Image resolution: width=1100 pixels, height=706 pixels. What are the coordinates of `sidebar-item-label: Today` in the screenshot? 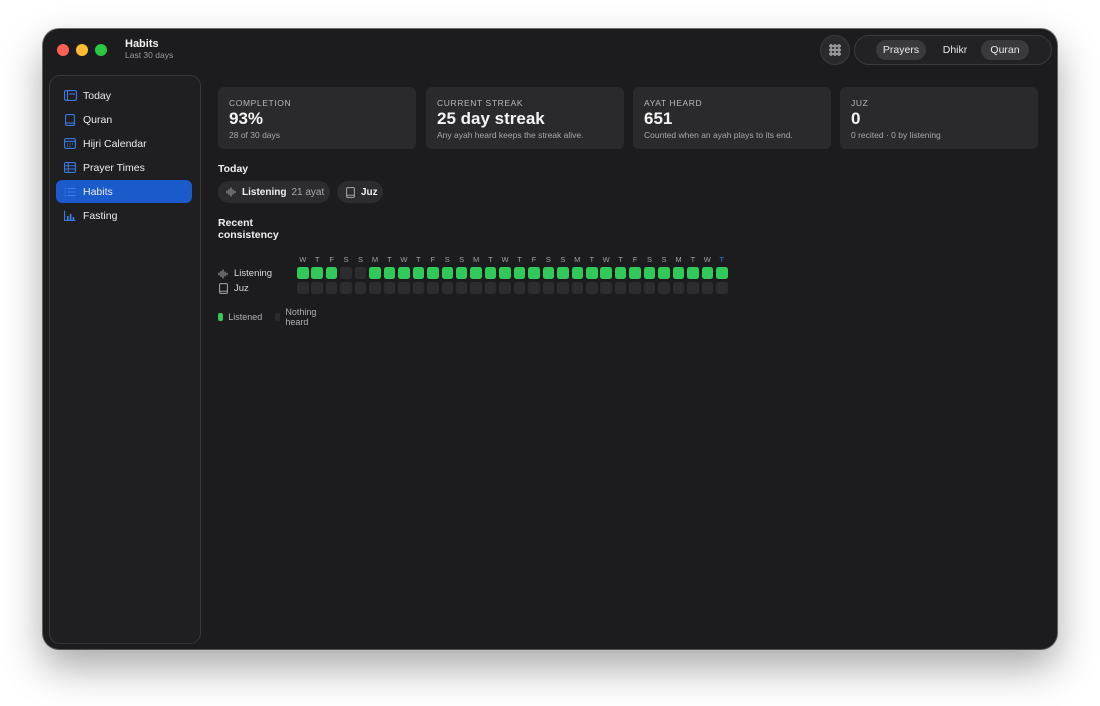 It's located at (97, 95).